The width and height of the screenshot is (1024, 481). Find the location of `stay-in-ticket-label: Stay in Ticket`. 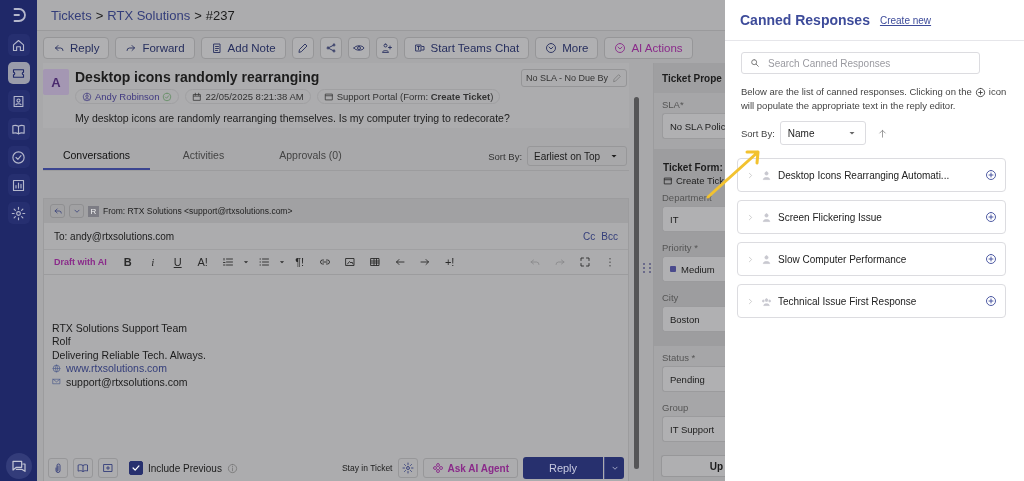

stay-in-ticket-label: Stay in Ticket is located at coordinates (367, 468).